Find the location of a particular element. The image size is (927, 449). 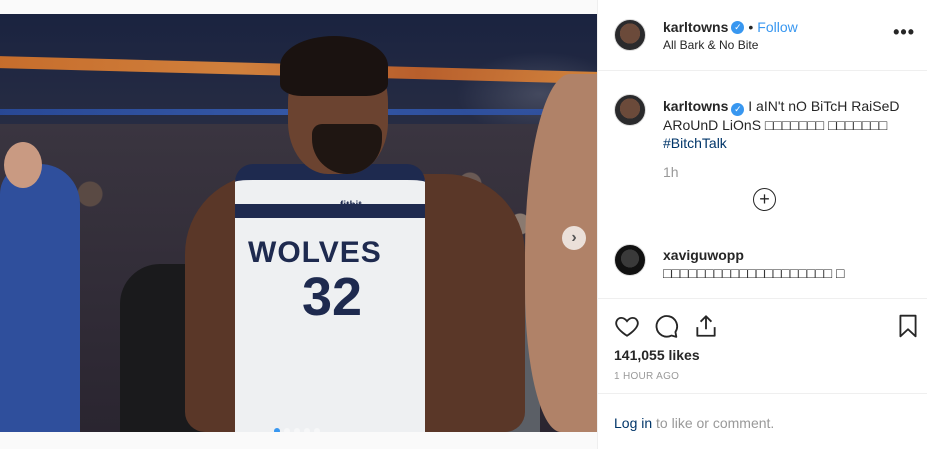

follow-button: Follow is located at coordinates (777, 27).